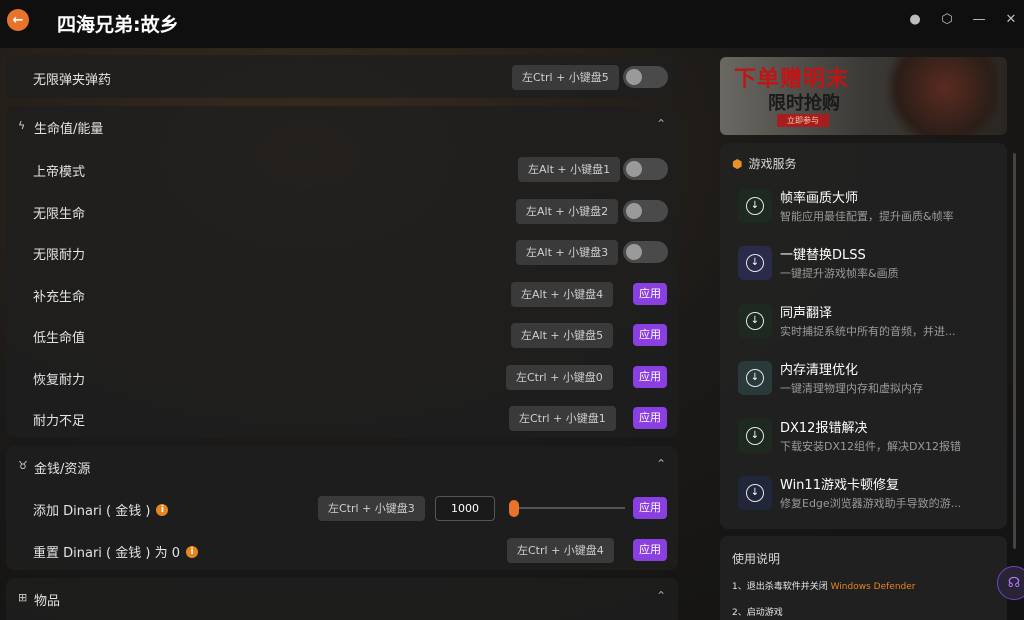  What do you see at coordinates (963, 19) in the screenshot?
I see `window-controls: ● ⬡ — ✕` at bounding box center [963, 19].